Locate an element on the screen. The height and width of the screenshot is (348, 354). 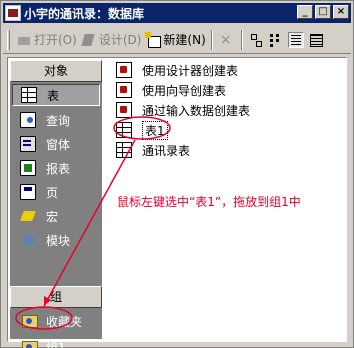
module-icon is located at coordinates (28, 240).